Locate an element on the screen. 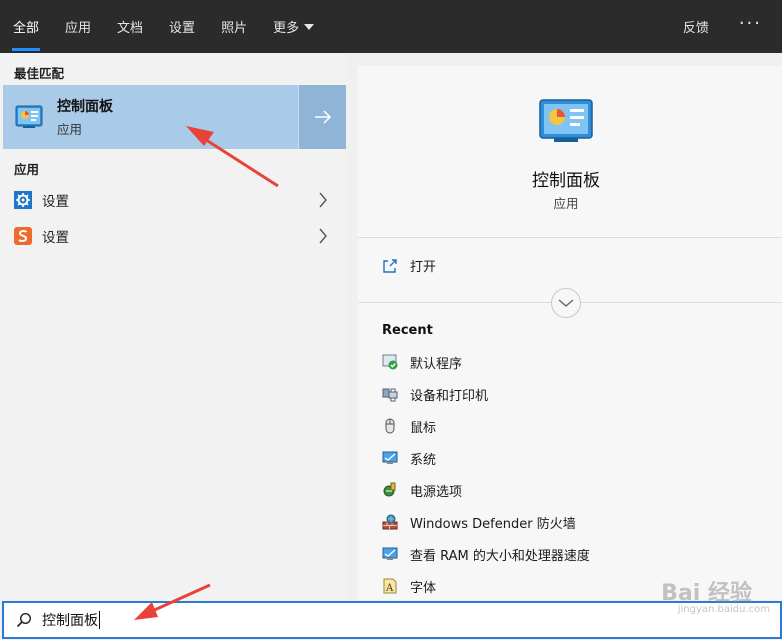  tab-all-label: 全部 is located at coordinates (26, 28).